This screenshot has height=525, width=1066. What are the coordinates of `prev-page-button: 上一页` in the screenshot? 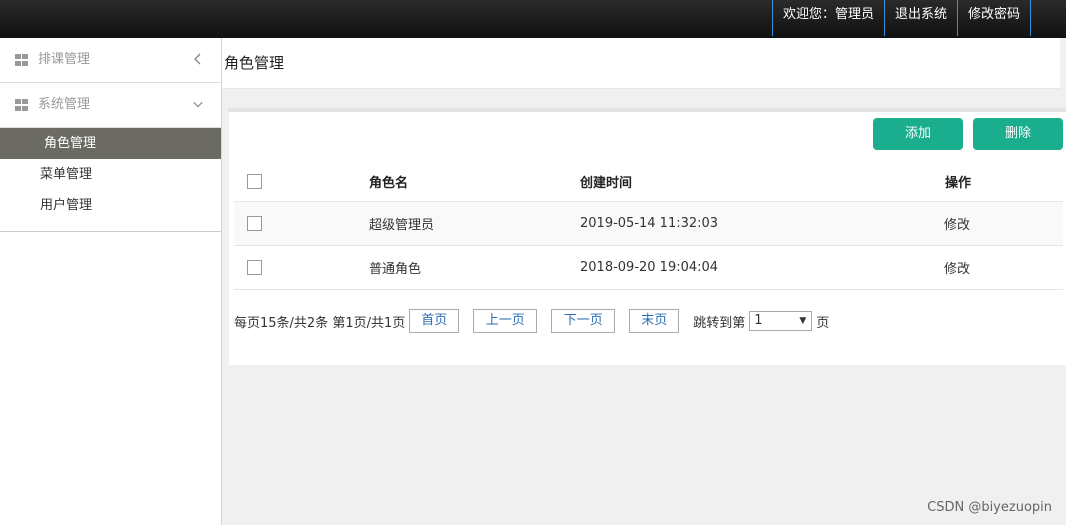 It's located at (505, 321).